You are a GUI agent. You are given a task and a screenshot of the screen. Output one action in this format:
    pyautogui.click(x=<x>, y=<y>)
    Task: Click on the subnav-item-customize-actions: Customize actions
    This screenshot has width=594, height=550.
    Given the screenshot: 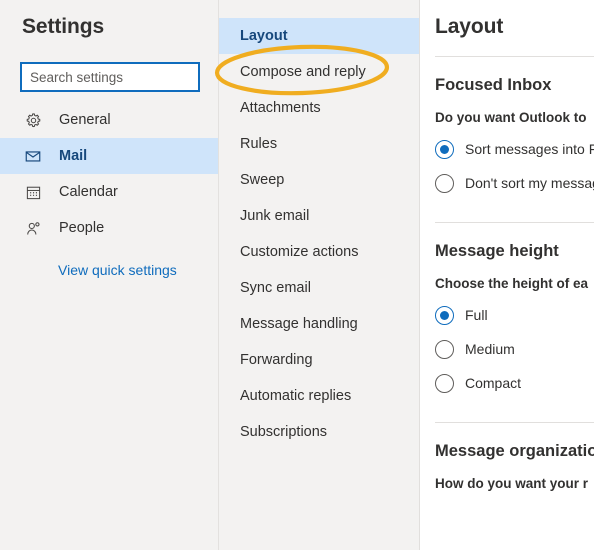 What is the action you would take?
    pyautogui.click(x=319, y=252)
    